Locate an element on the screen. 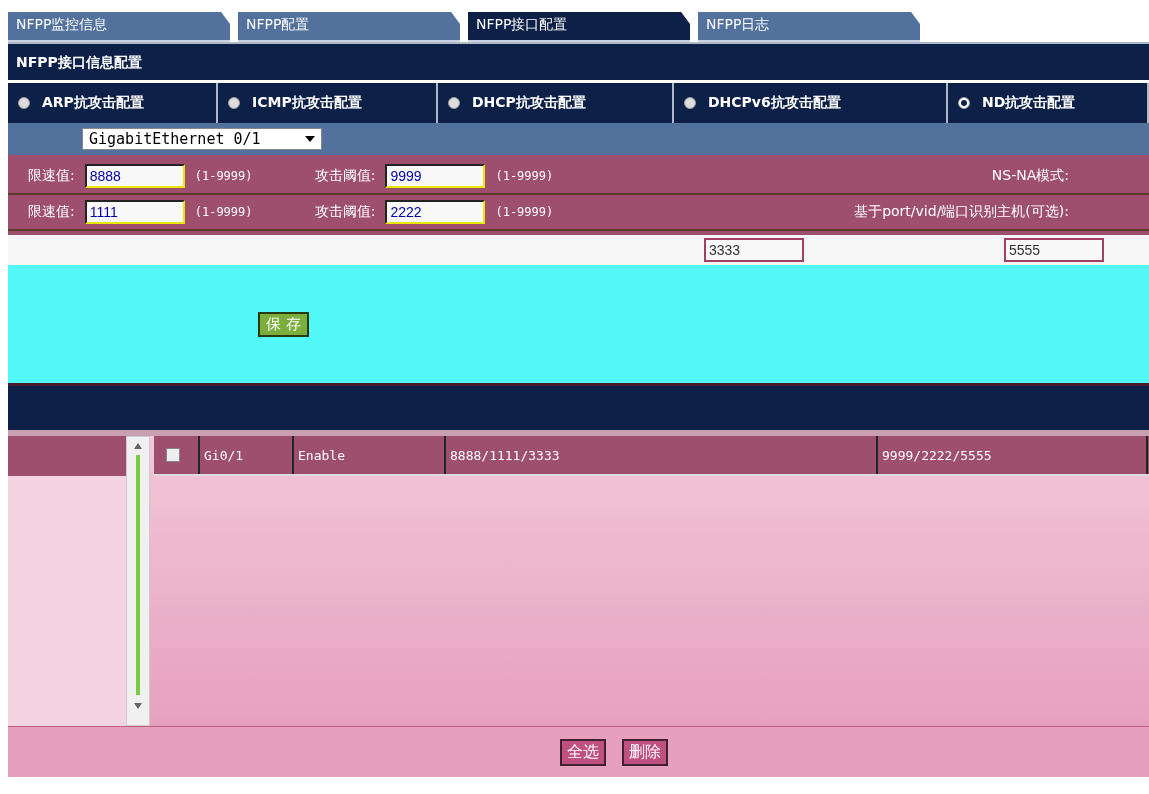 The height and width of the screenshot is (794, 1149). table-cell: Gi0/1 is located at coordinates (247, 455).